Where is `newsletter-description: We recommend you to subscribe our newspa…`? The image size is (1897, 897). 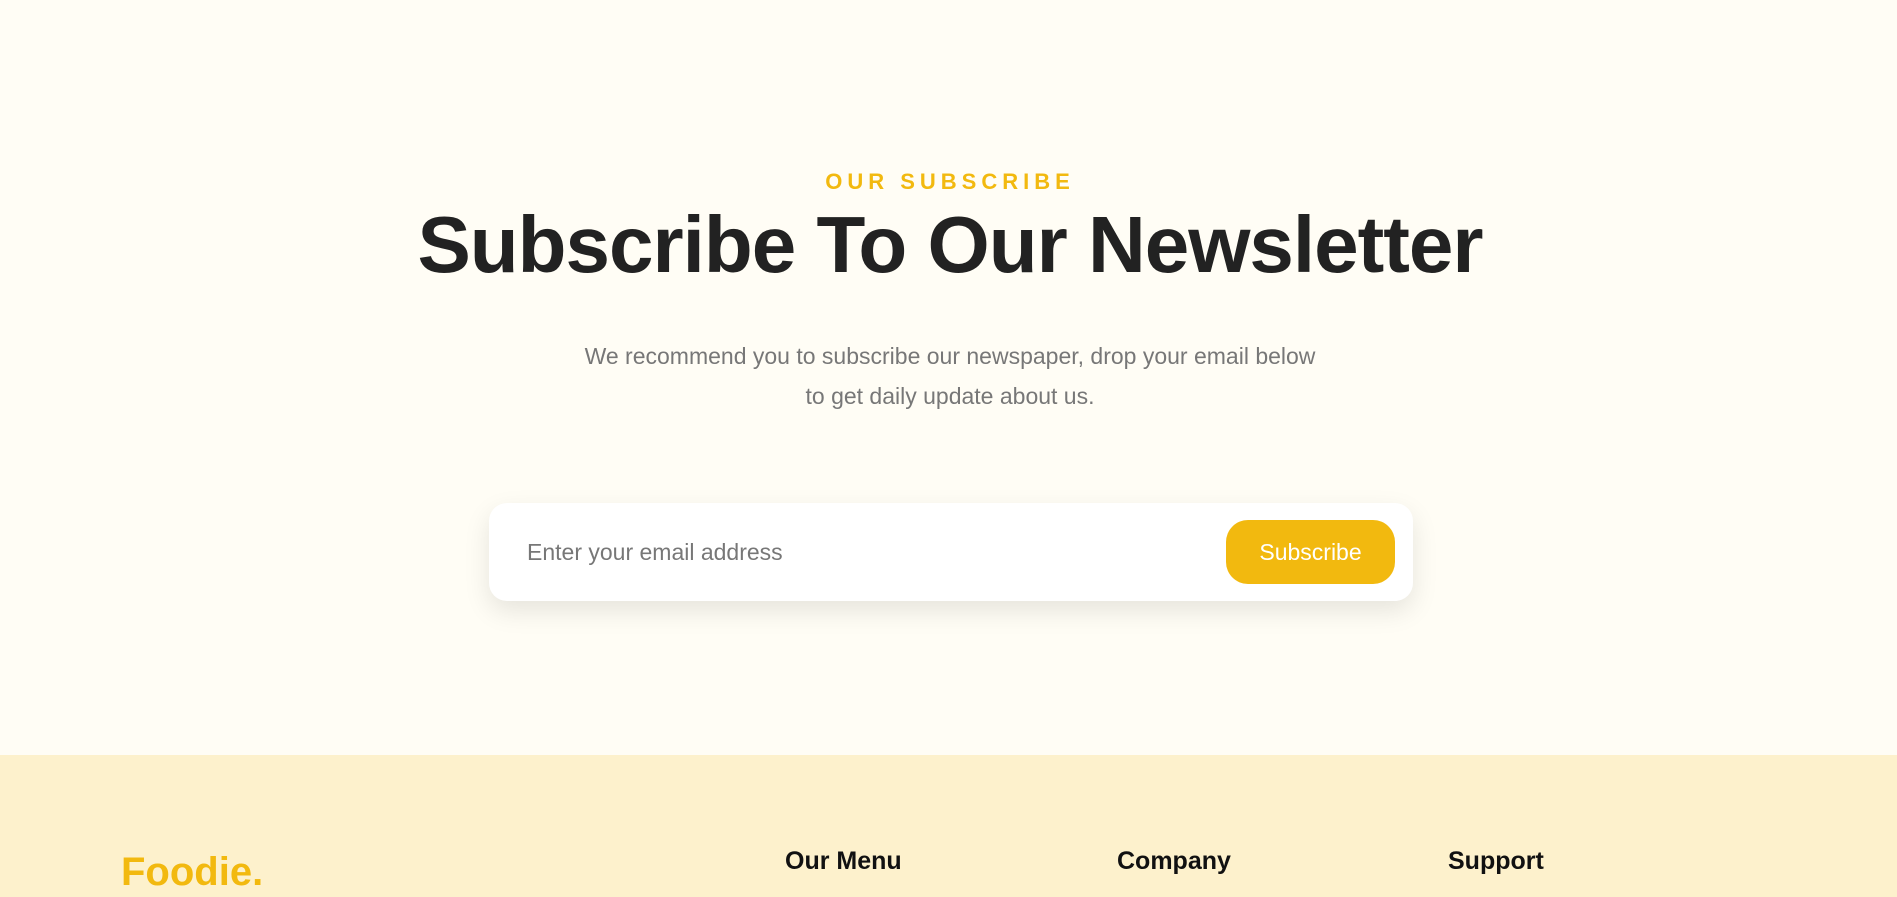 newsletter-description: We recommend you to subscribe our newspa… is located at coordinates (948, 376).